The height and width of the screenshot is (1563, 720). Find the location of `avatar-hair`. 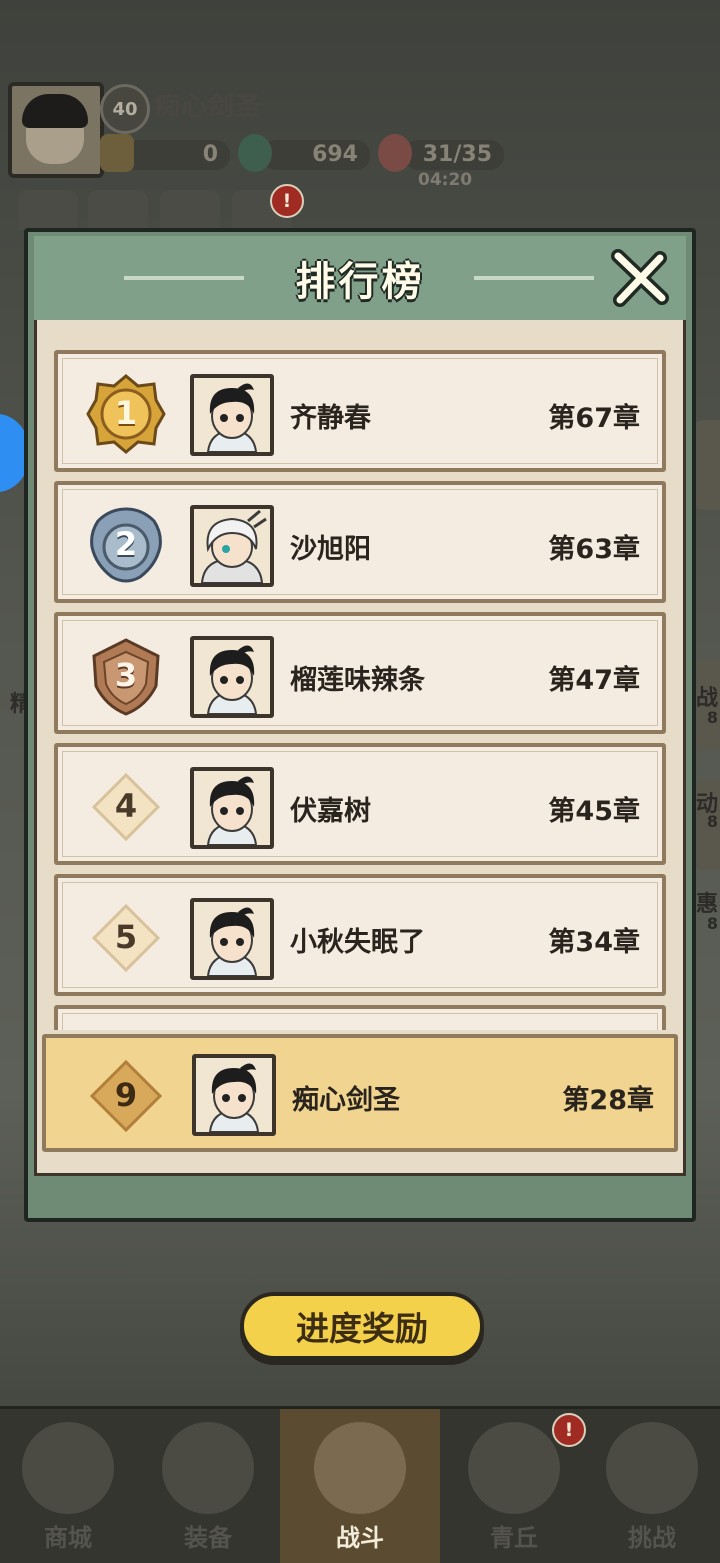

avatar-hair is located at coordinates (55, 111).